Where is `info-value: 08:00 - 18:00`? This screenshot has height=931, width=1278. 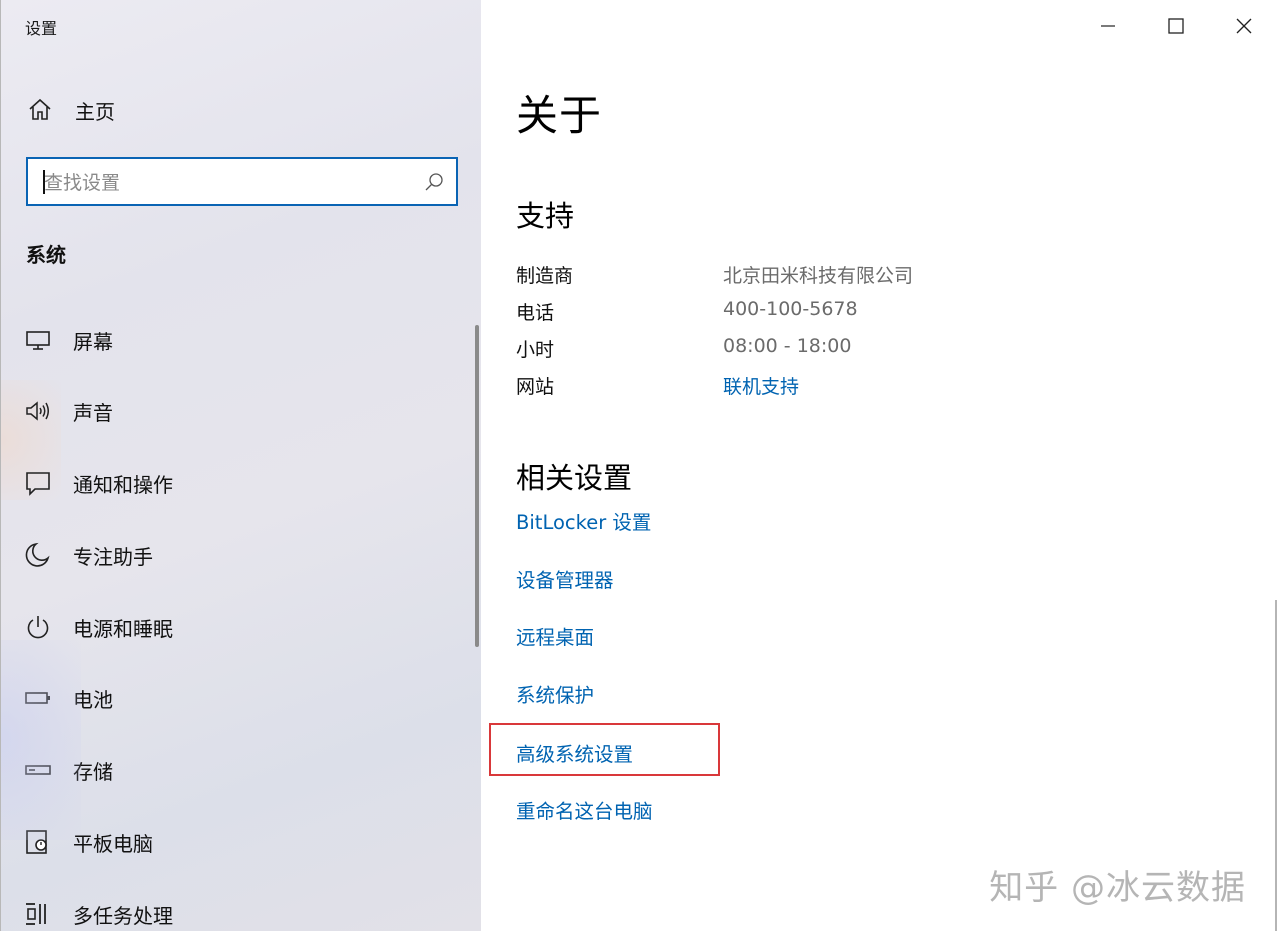 info-value: 08:00 - 18:00 is located at coordinates (787, 346).